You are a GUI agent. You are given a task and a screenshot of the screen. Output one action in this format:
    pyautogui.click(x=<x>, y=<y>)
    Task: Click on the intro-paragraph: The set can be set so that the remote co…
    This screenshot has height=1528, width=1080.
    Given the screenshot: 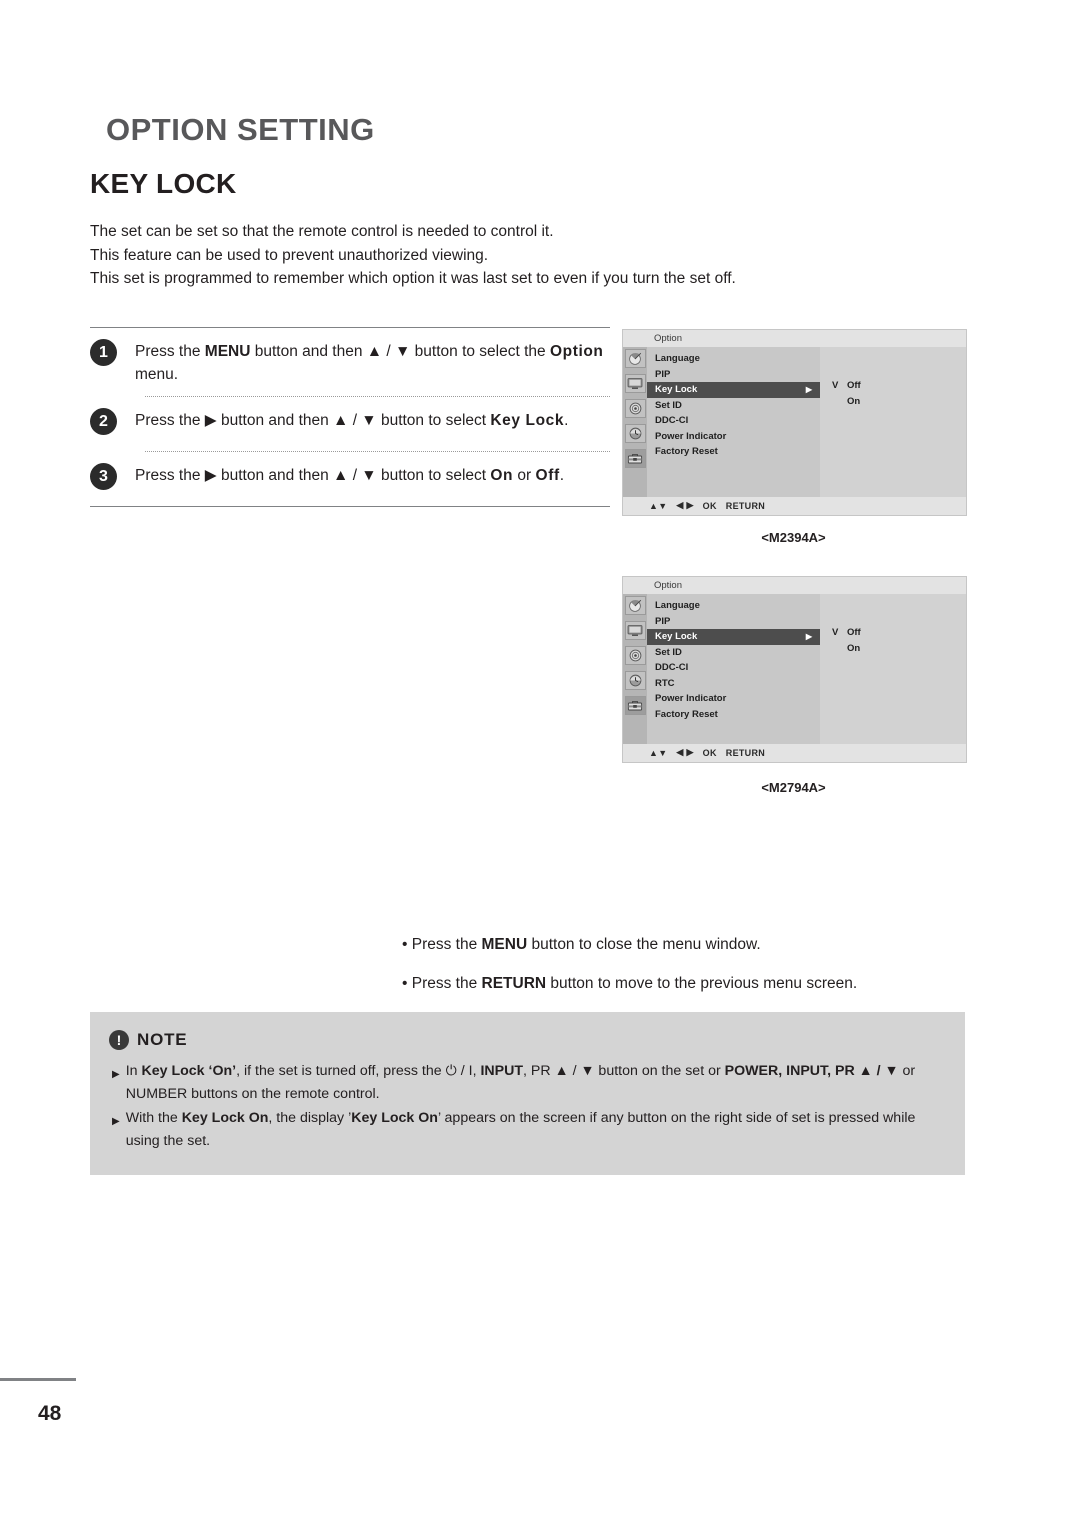 What is the action you would take?
    pyautogui.click(x=520, y=255)
    